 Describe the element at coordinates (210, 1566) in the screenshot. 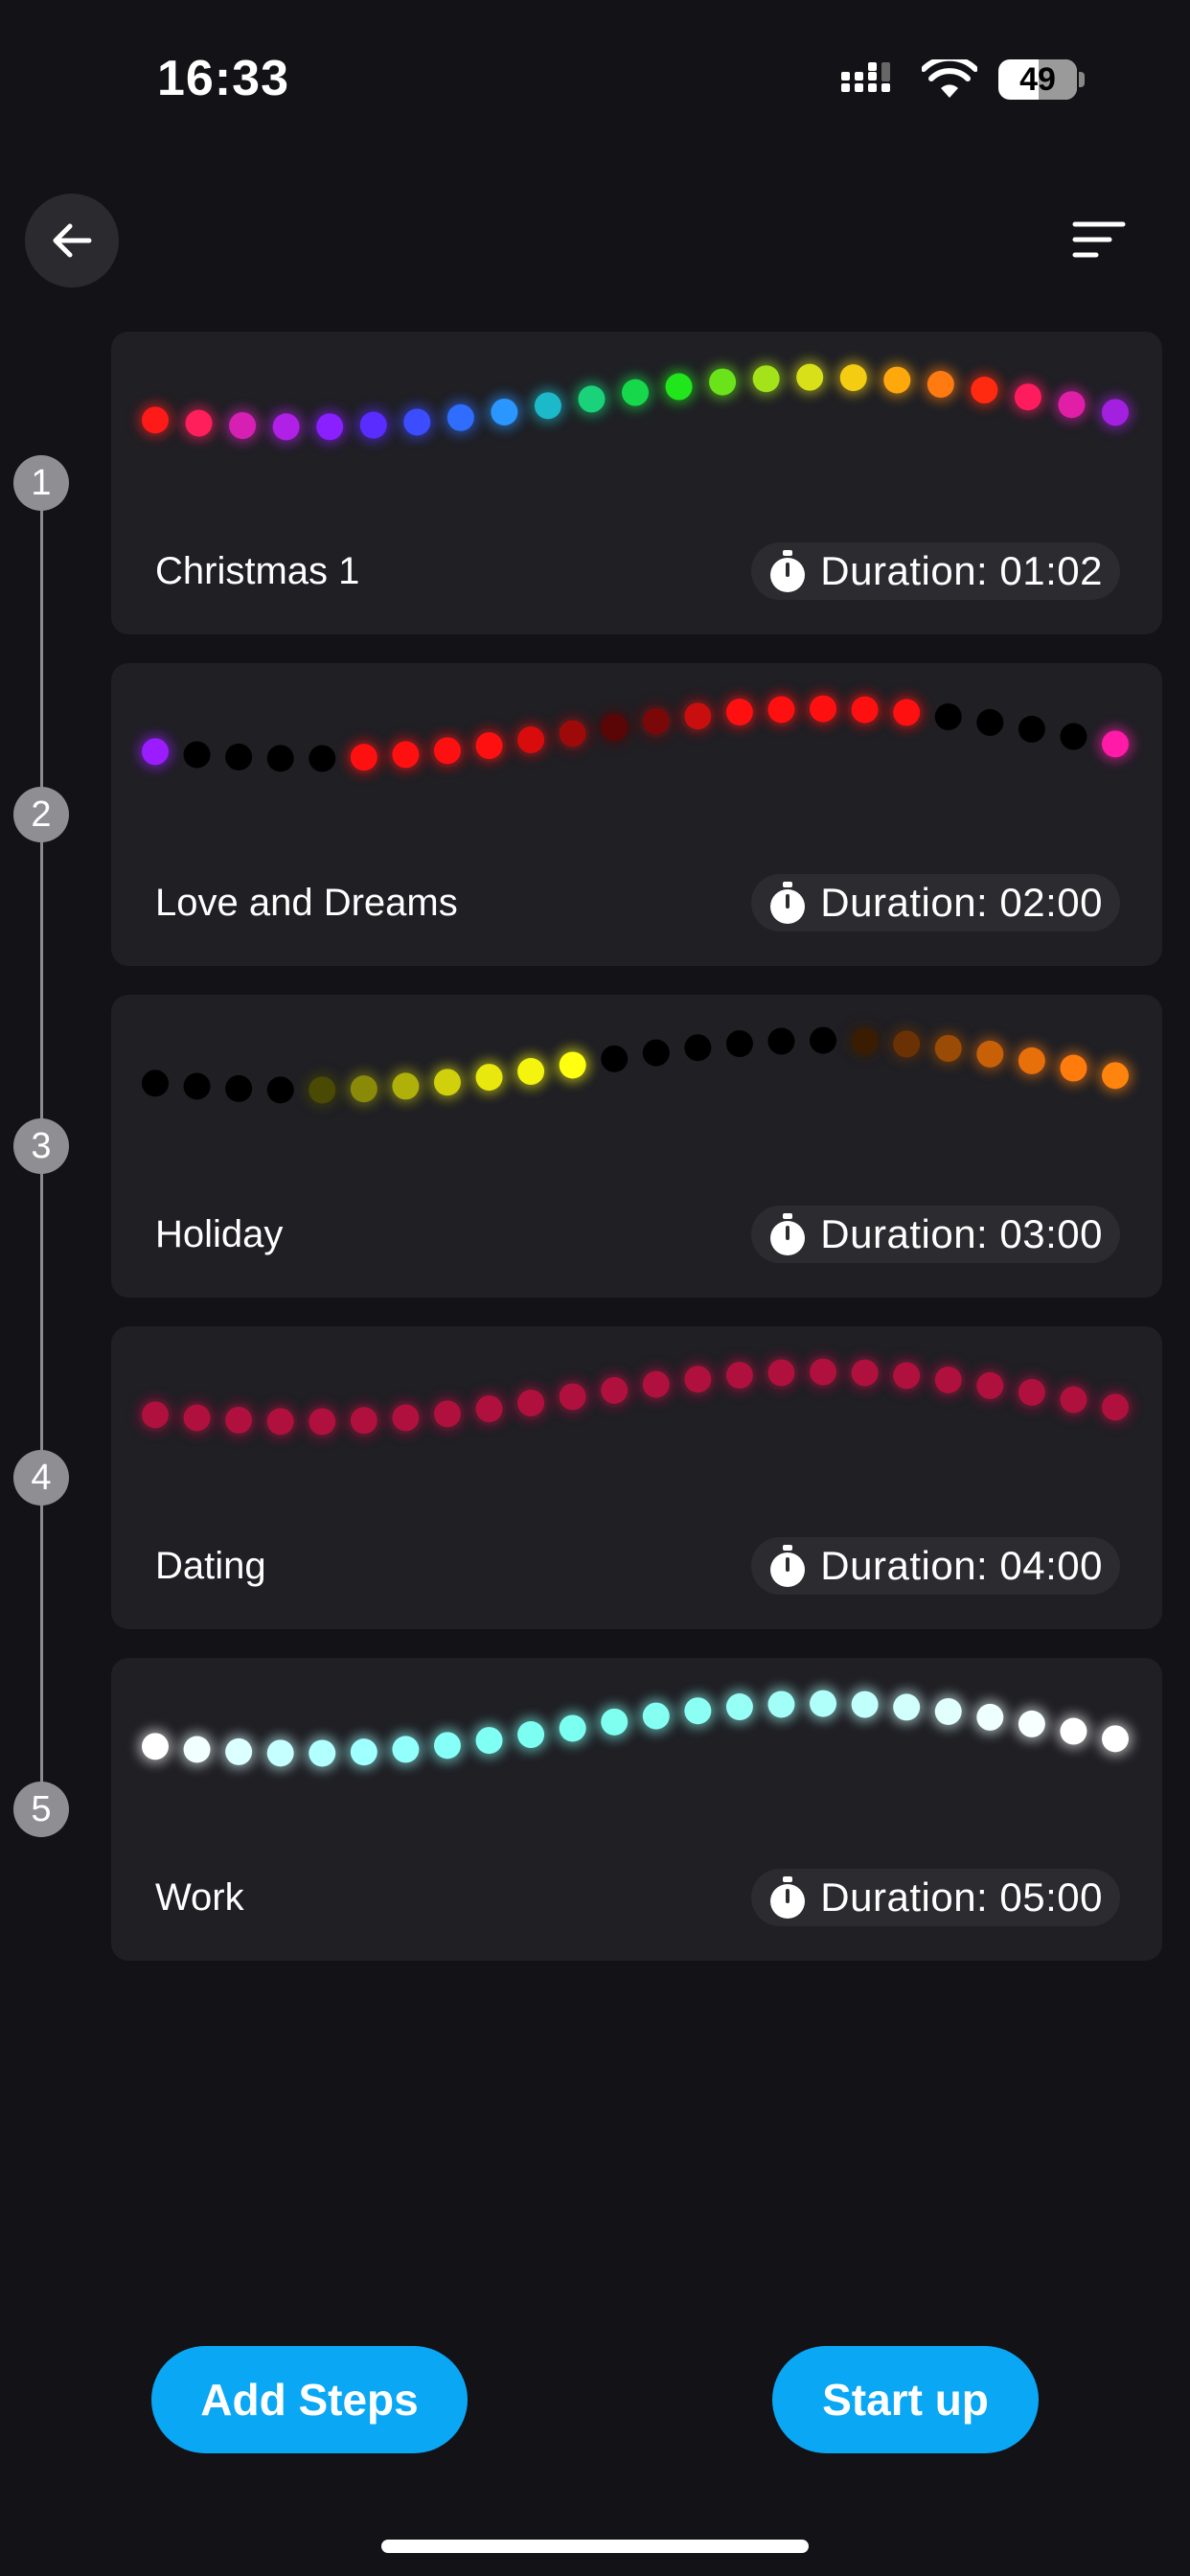

I see `step-name: Dating` at that location.